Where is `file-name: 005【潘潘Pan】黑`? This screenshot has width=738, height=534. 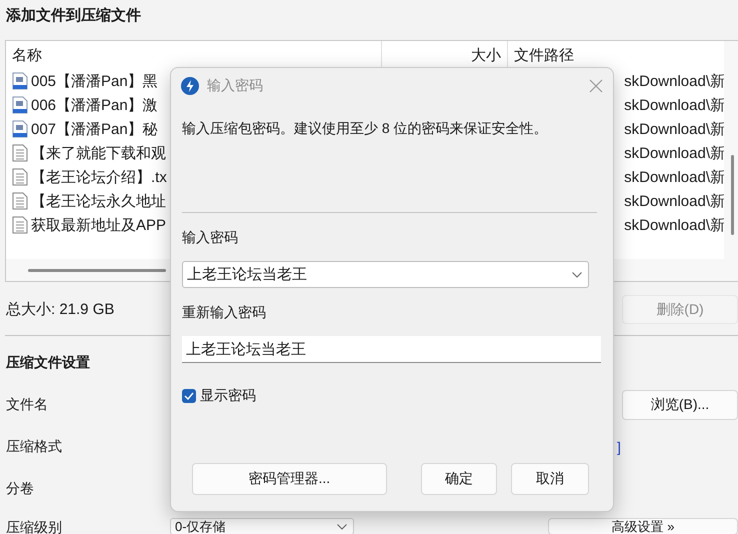
file-name: 005【潘潘Pan】黑 is located at coordinates (94, 81).